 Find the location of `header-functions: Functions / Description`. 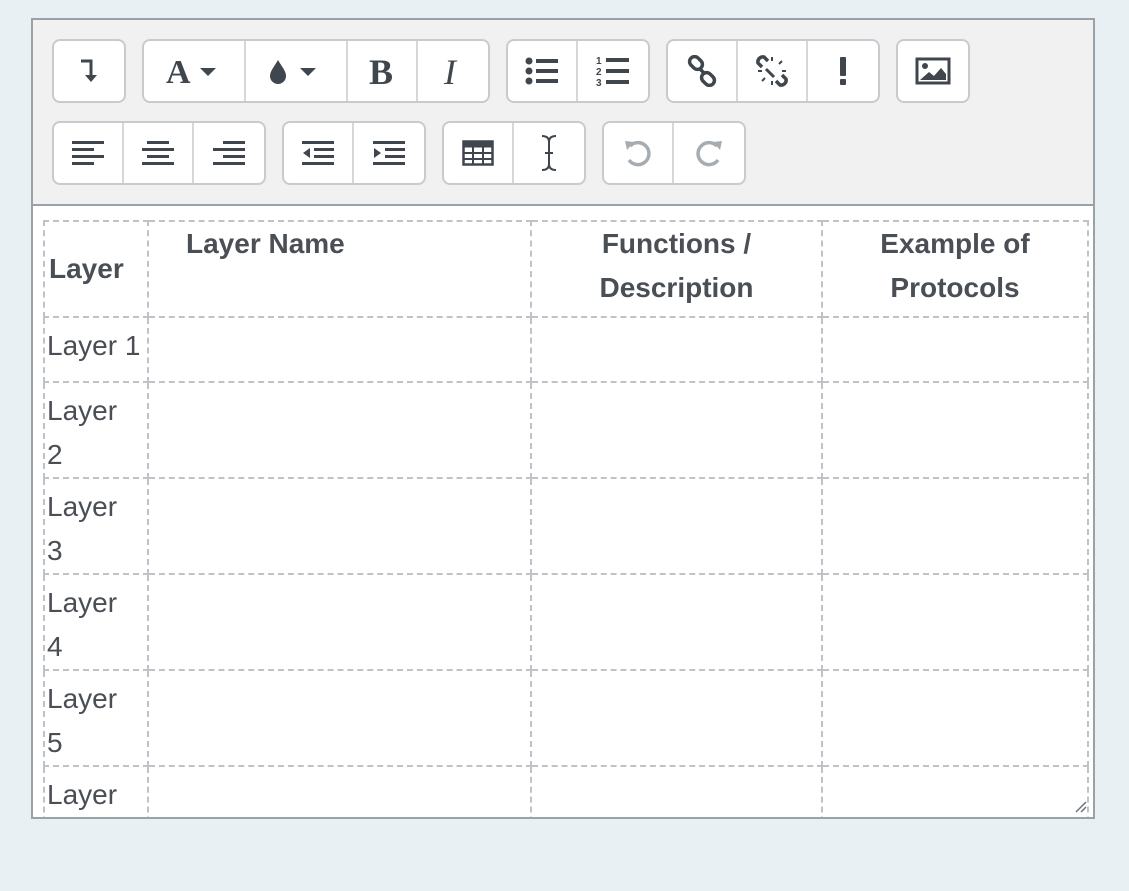

header-functions: Functions / Description is located at coordinates (676, 269).